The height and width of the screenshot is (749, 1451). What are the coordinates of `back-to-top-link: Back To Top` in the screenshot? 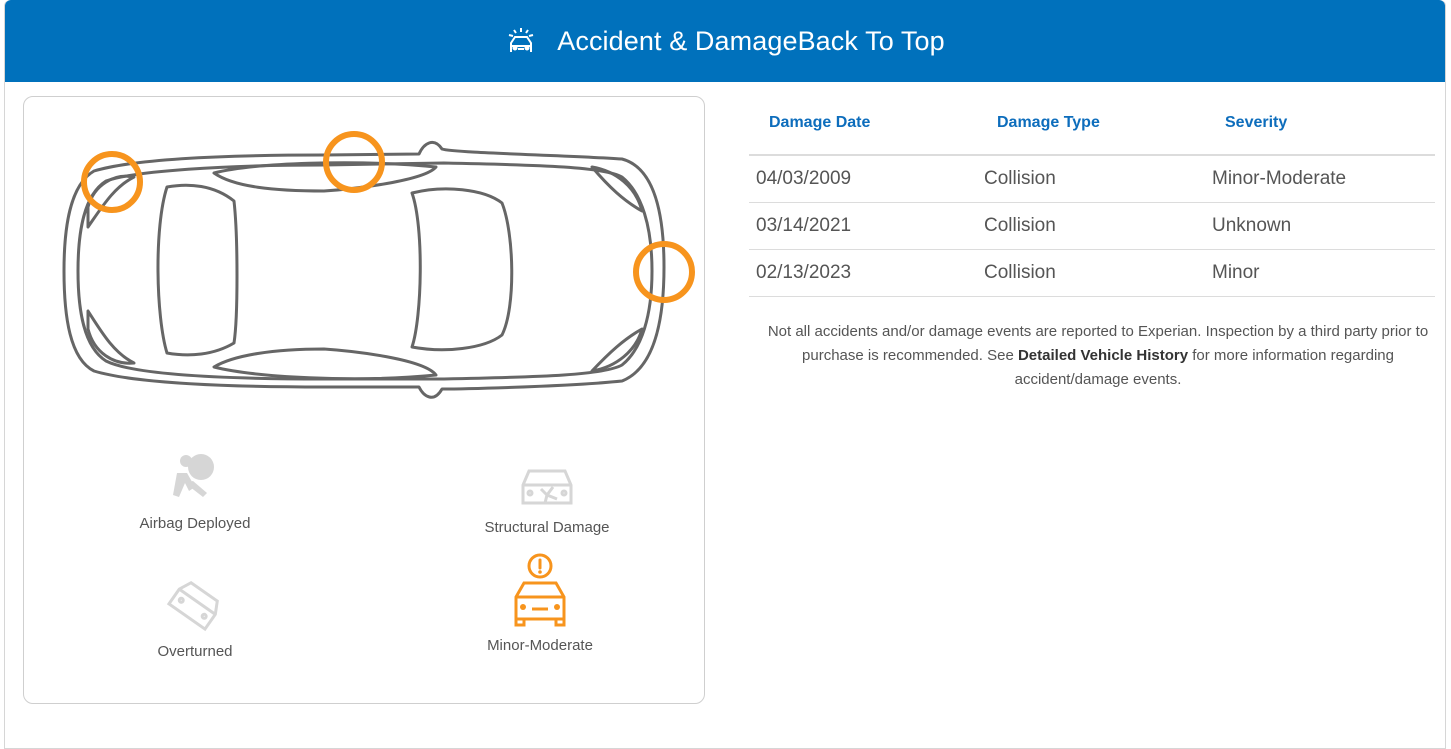 It's located at (871, 41).